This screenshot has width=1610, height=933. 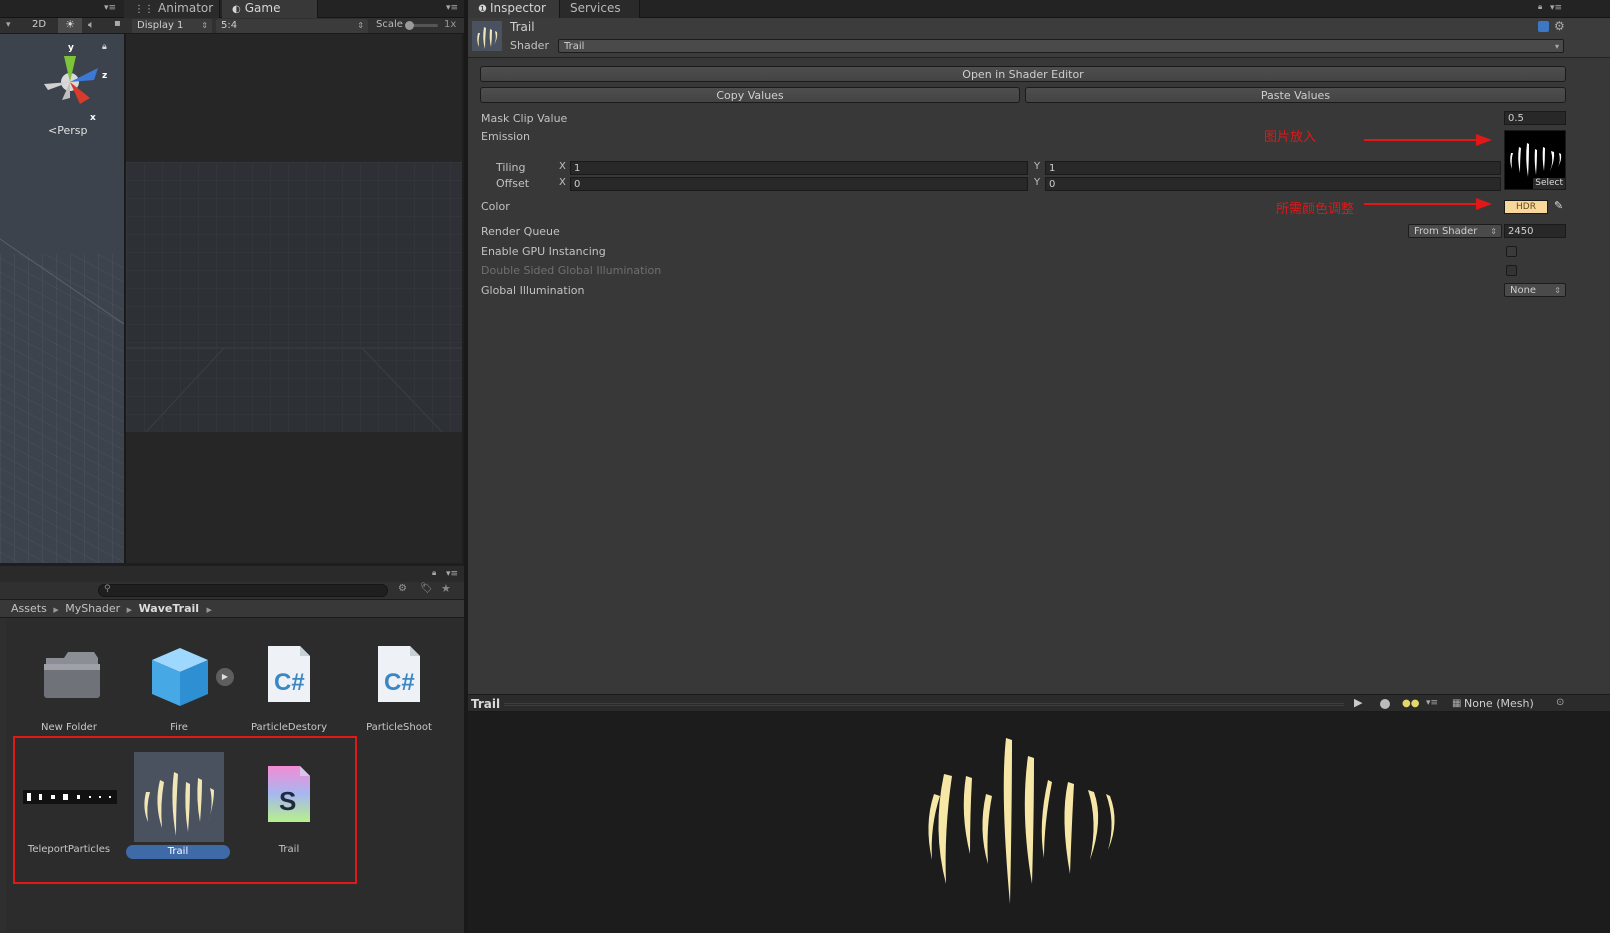 I want to click on effects-toggle-icon: ▪, so click(x=117, y=23).